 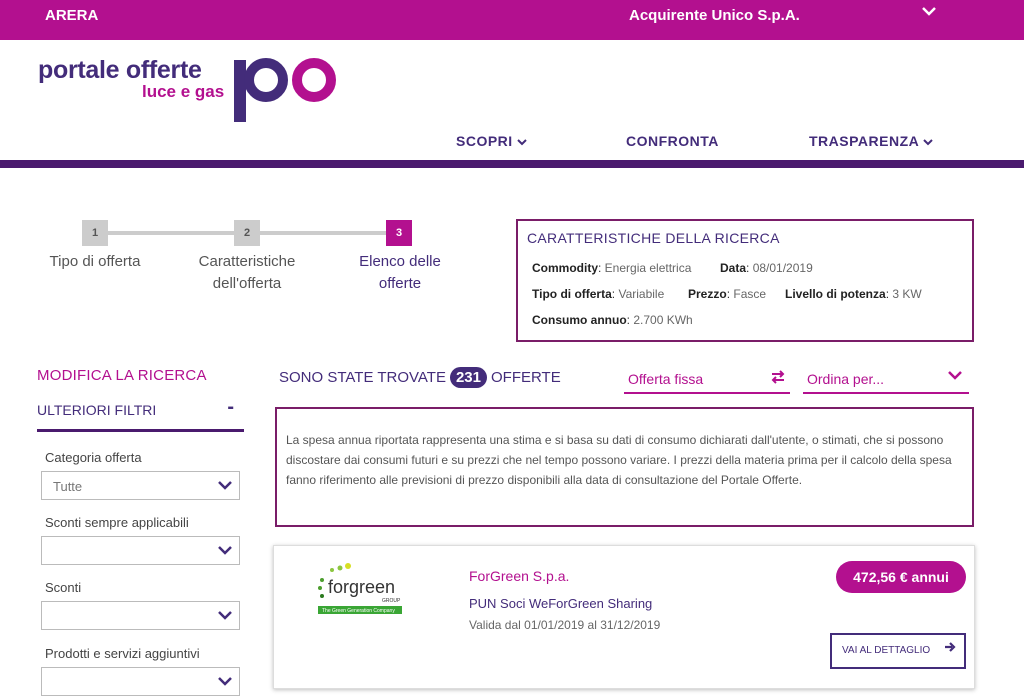 What do you see at coordinates (727, 294) in the screenshot?
I see `prezzo-row: Prezzo: Fasce` at bounding box center [727, 294].